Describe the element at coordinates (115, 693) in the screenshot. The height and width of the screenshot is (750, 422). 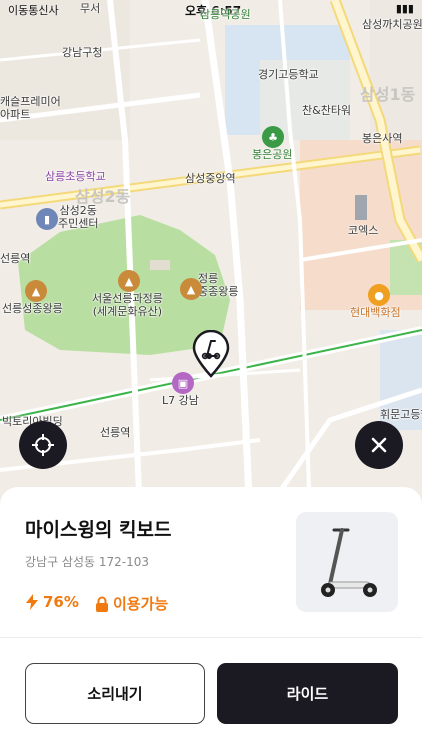
I see `sound-button: 소리내기` at that location.